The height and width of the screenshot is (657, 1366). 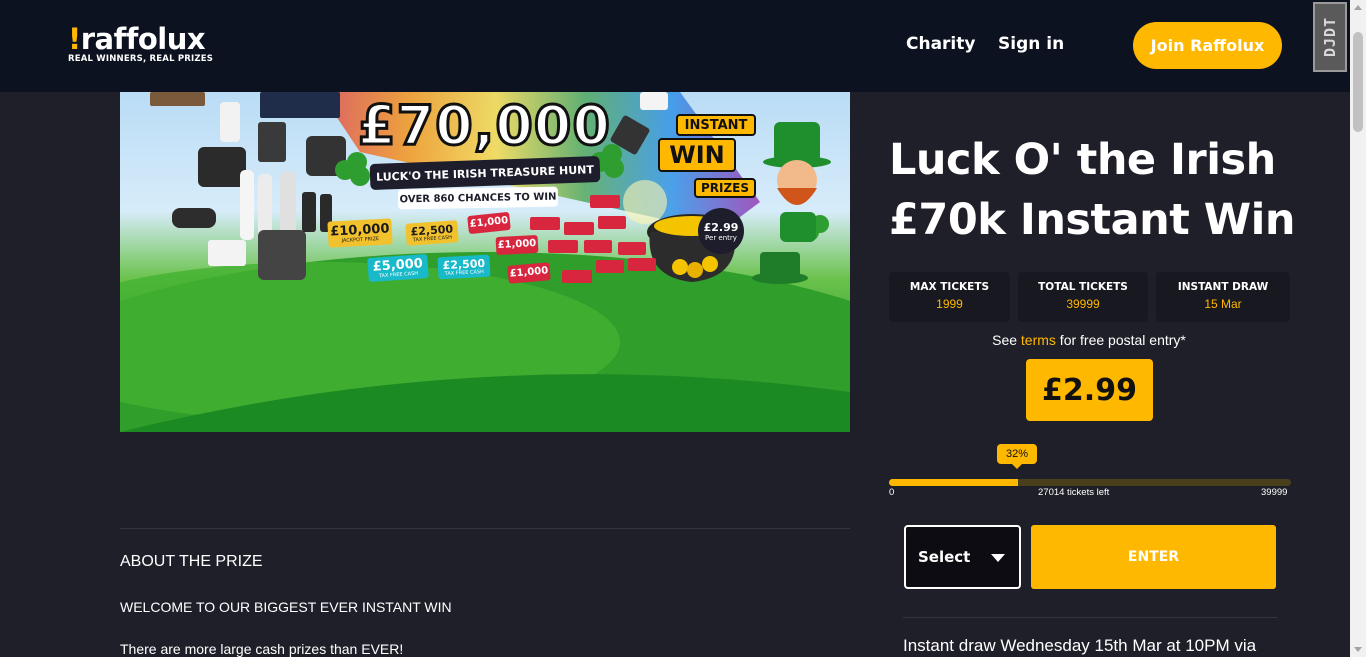 What do you see at coordinates (892, 492) in the screenshot?
I see `progress-min-label: 0` at bounding box center [892, 492].